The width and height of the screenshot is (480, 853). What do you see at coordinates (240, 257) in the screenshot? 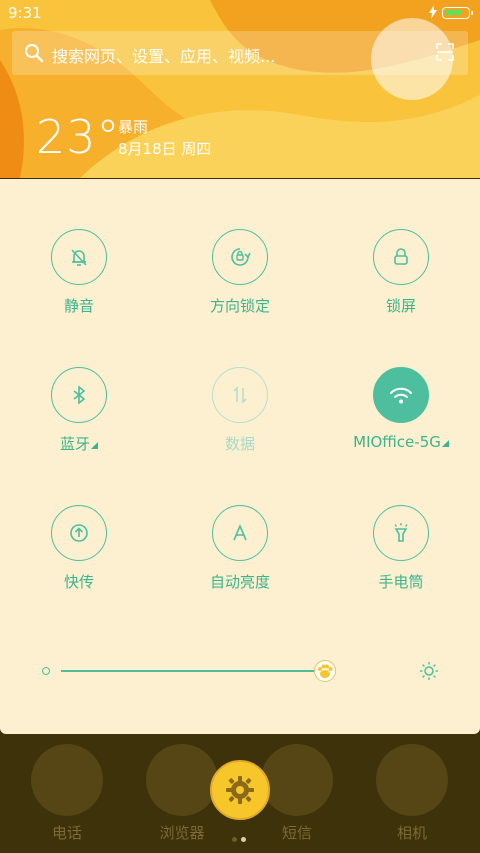
I see `rotation-lock-icon` at bounding box center [240, 257].